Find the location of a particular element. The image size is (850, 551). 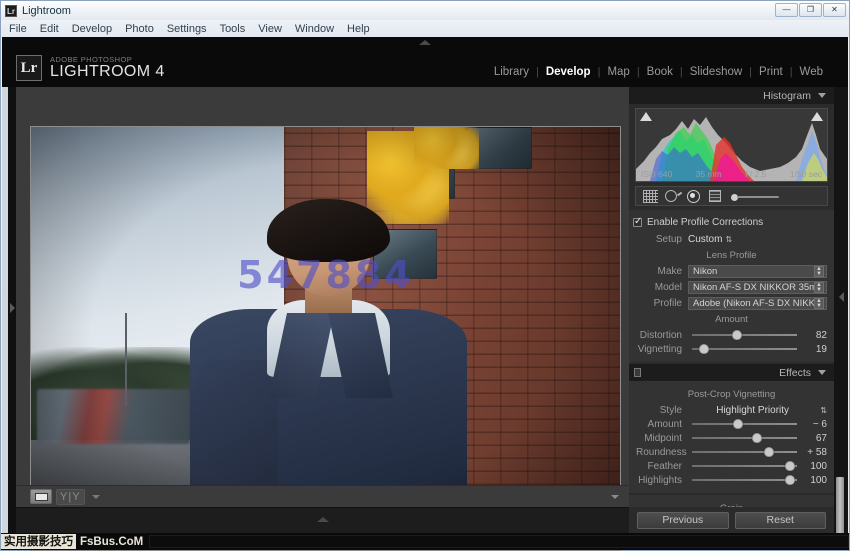

effects-amount-slider is located at coordinates (744, 424).